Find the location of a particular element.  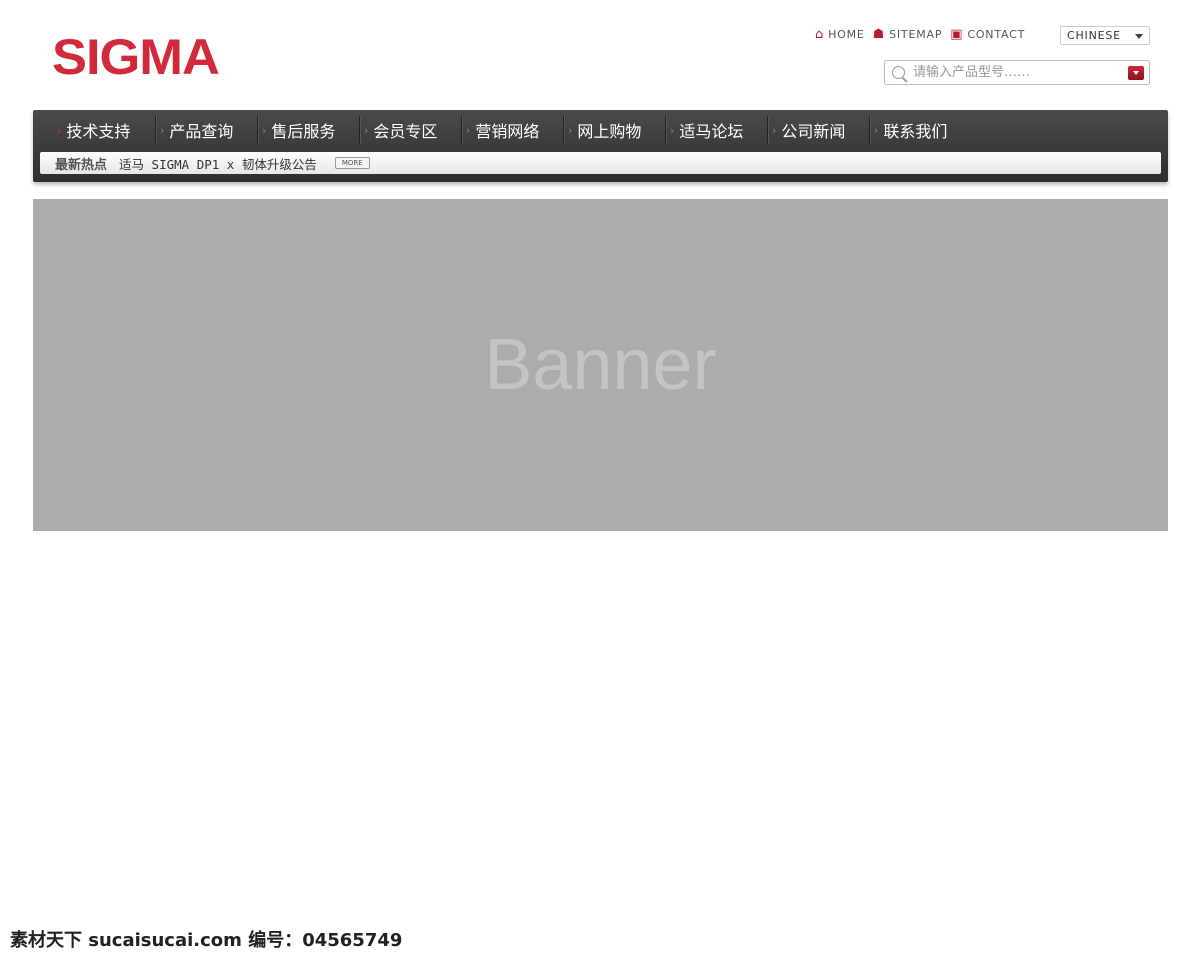

nav-item-label: 售后服务 is located at coordinates (303, 131).